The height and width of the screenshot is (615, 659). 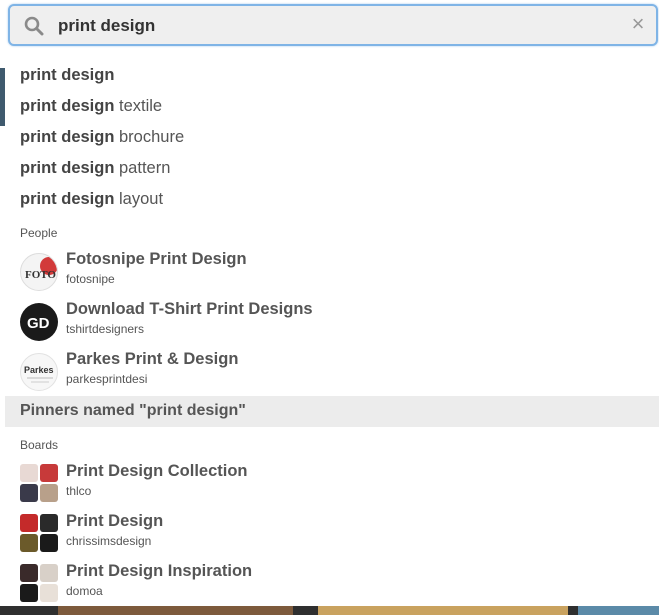 What do you see at coordinates (332, 199) in the screenshot?
I see `suggestion-item: print design layout` at bounding box center [332, 199].